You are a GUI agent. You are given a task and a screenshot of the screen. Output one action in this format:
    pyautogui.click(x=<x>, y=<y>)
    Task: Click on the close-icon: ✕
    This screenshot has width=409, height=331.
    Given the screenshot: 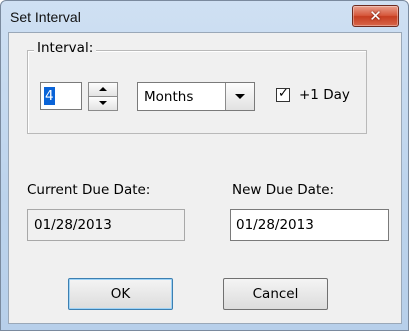 What is the action you would take?
    pyautogui.click(x=375, y=16)
    